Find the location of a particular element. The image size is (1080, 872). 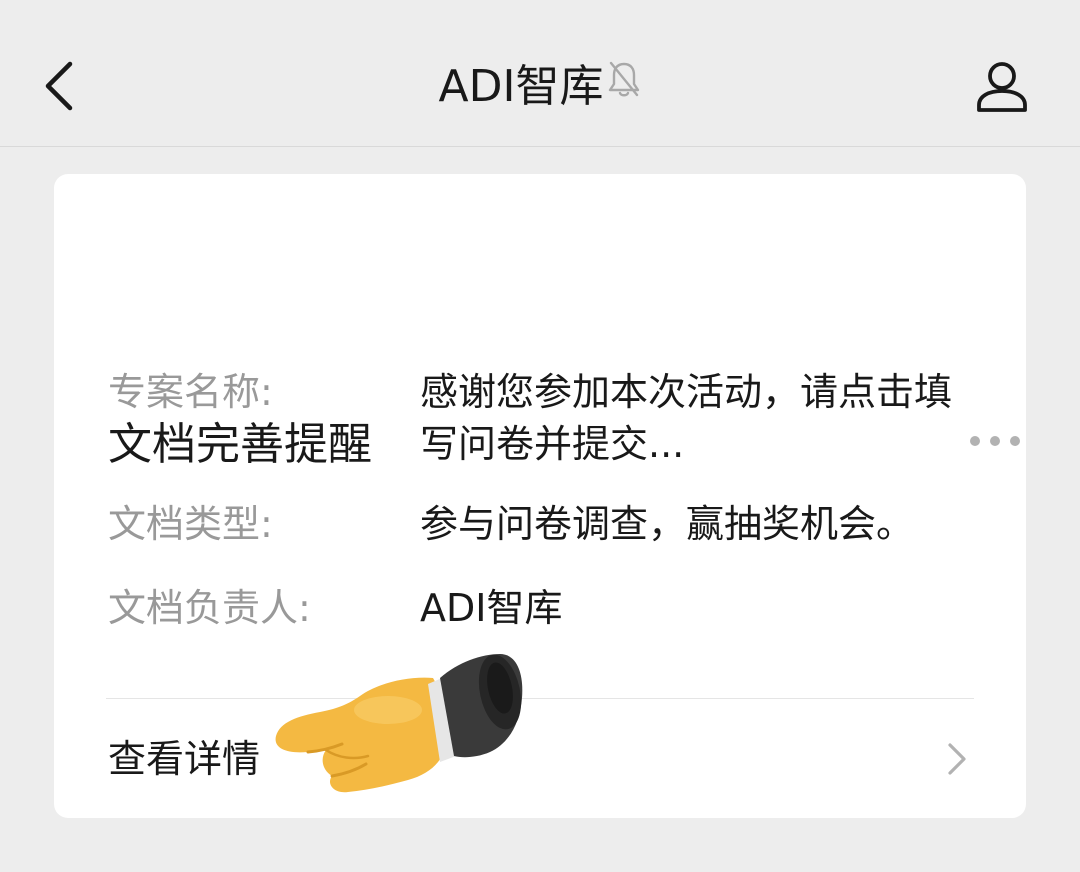

view-details-label: 查看详情 is located at coordinates (184, 759).